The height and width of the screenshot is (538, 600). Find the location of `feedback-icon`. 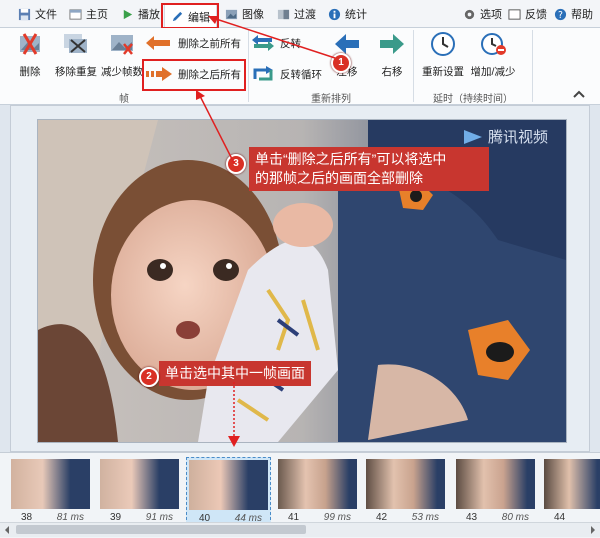

feedback-icon is located at coordinates (514, 14).